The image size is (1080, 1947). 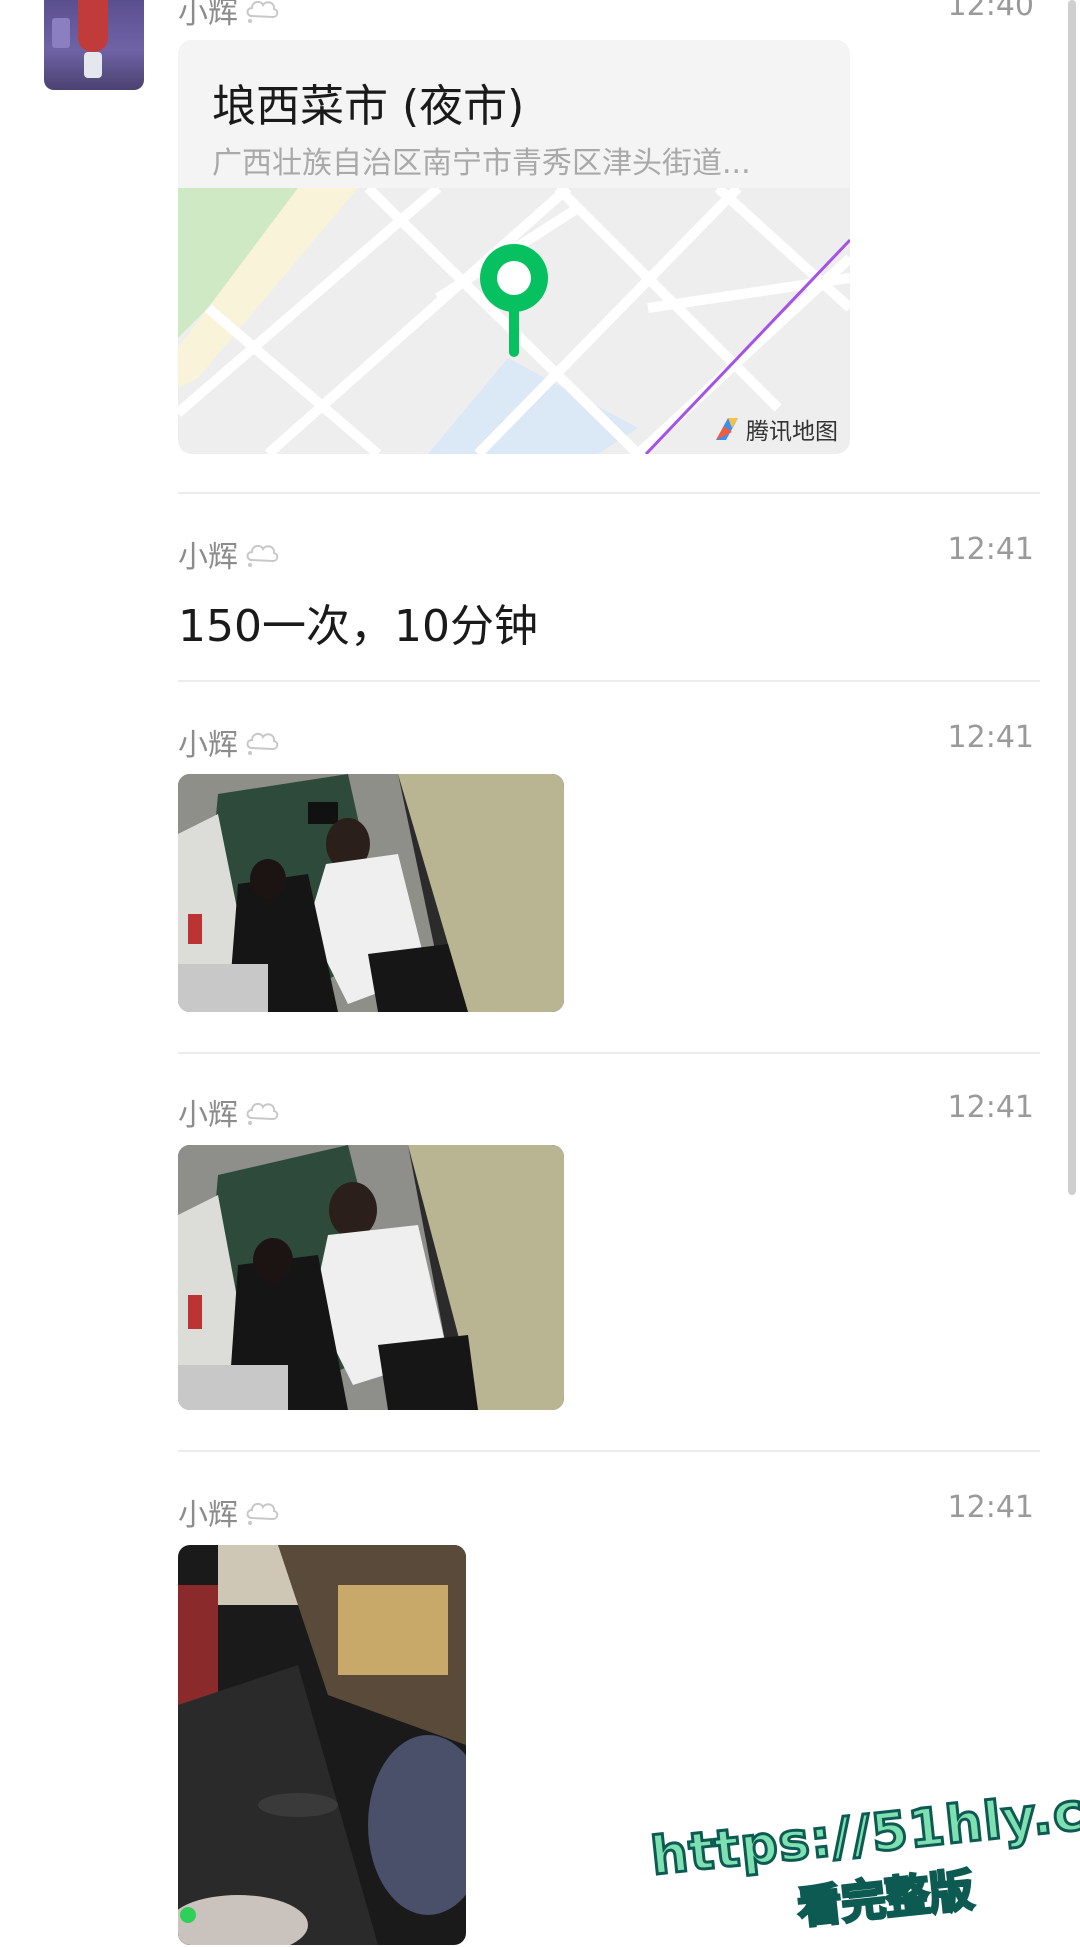 I want to click on map-brand-badge: 腾讯地图, so click(x=775, y=429).